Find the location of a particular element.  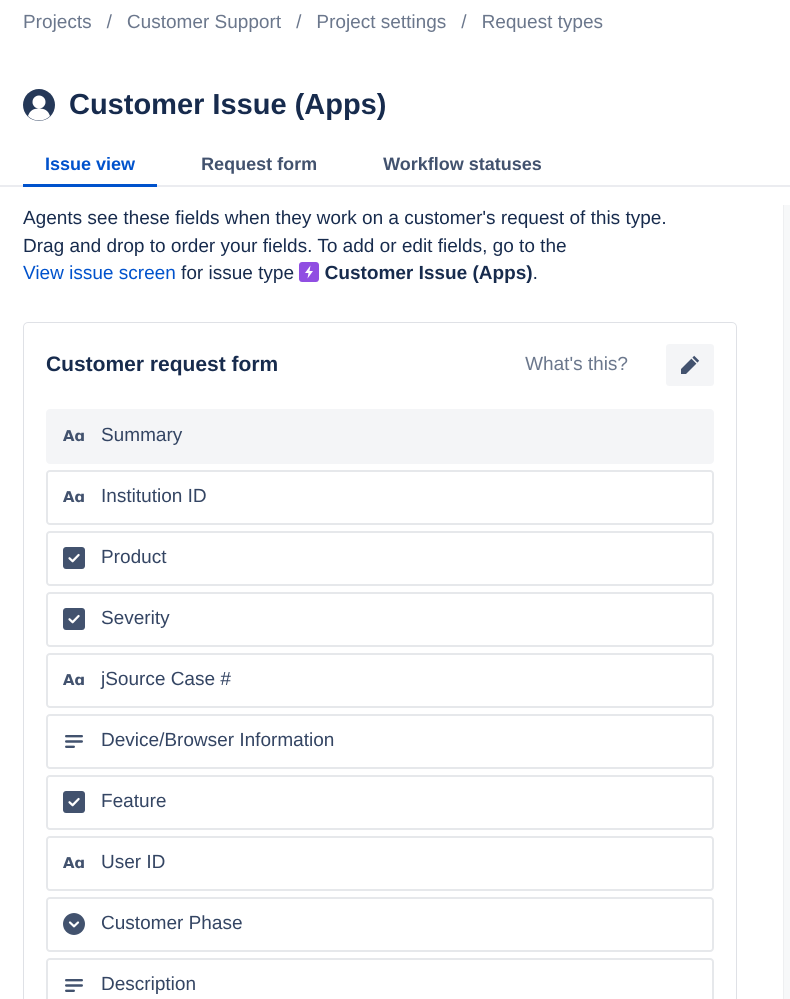

field-label: Product is located at coordinates (133, 558).